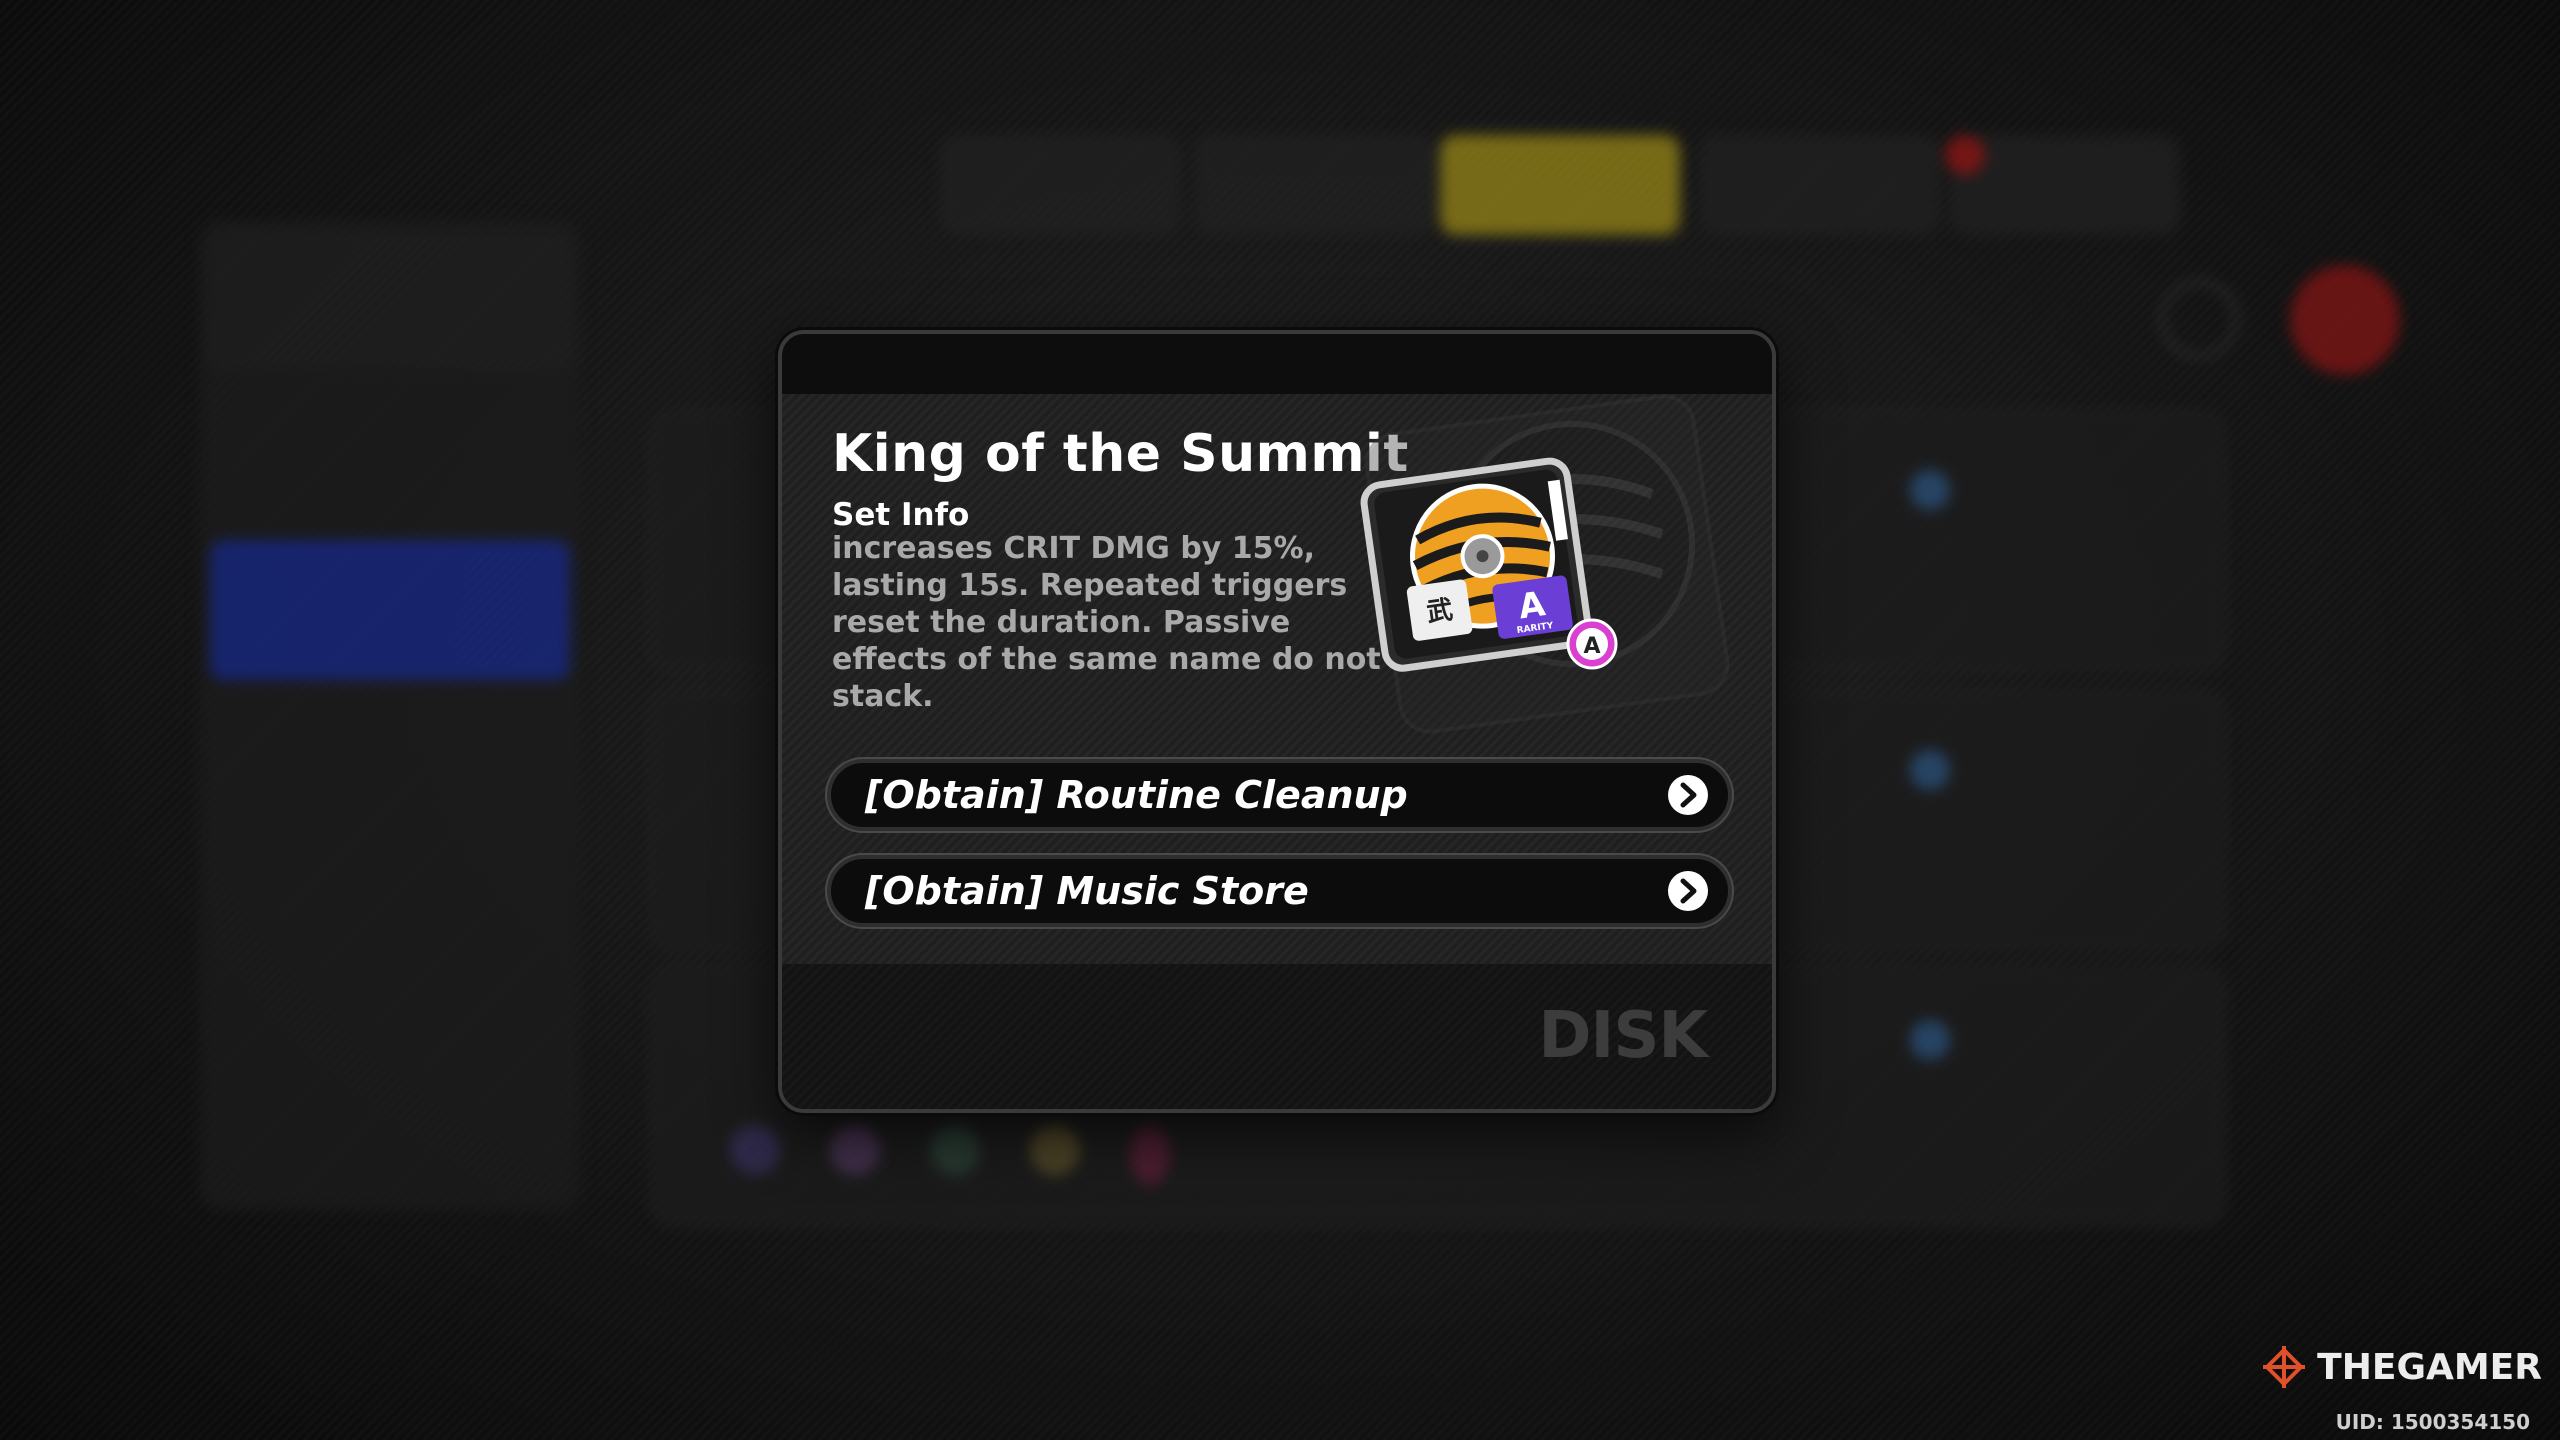 The image size is (2560, 1440). I want to click on player-uid: UID: 1500354150, so click(2432, 1422).